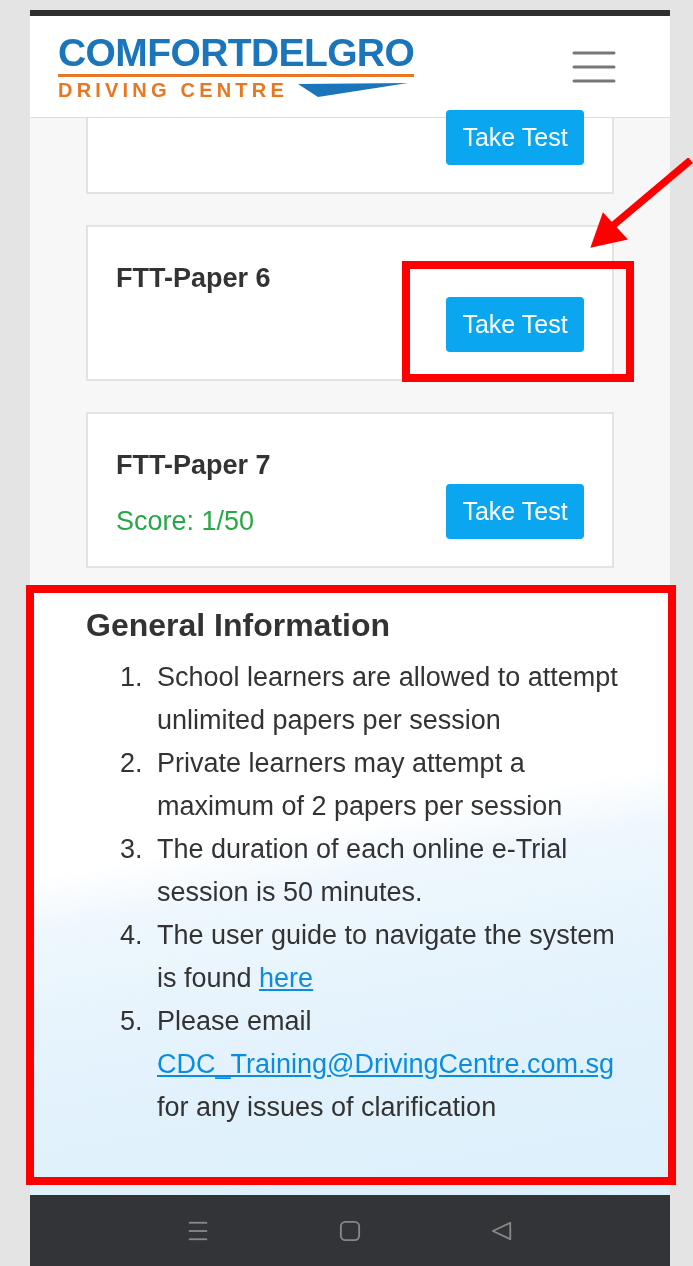 The height and width of the screenshot is (1266, 693). Describe the element at coordinates (193, 278) in the screenshot. I see `paper-title: FTT-Paper 6` at that location.